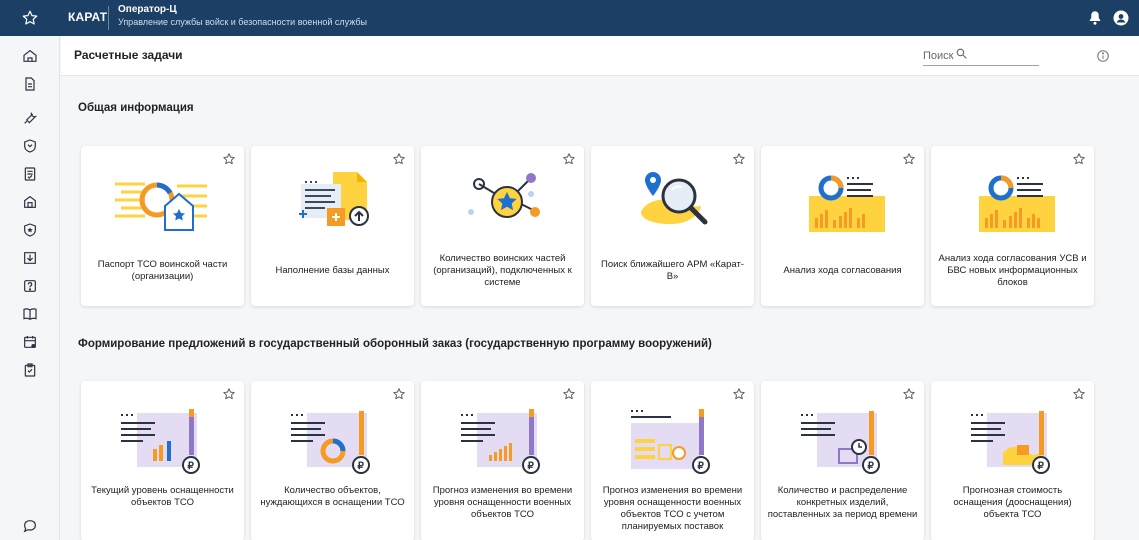  What do you see at coordinates (1012, 444) in the screenshot?
I see `report-money-icon: ₽` at bounding box center [1012, 444].